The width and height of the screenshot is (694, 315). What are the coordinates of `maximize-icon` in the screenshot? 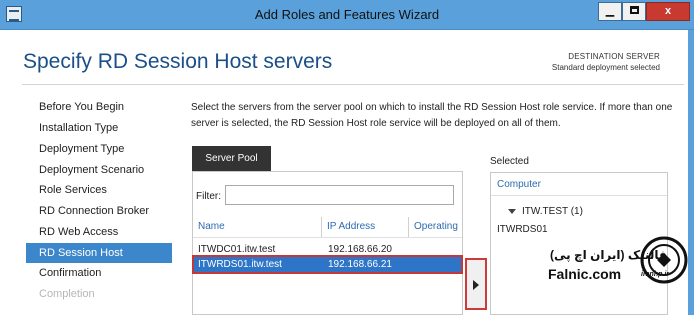 It's located at (634, 10).